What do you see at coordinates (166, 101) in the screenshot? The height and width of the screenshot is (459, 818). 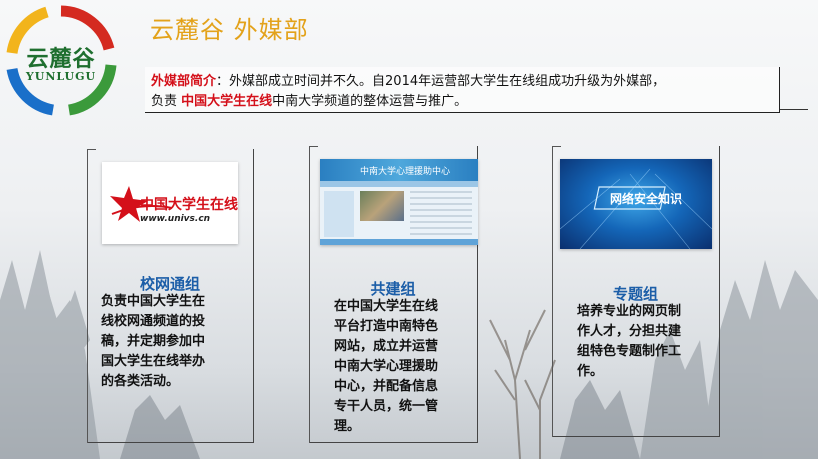 I see `intro-line2-prefix: 负责` at bounding box center [166, 101].